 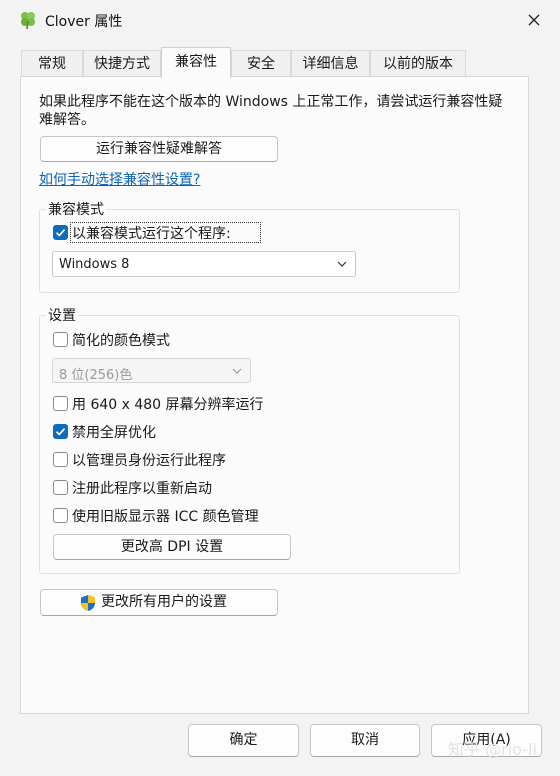 I want to click on run-troubleshooter-button: 运行兼容性疑难解答, so click(x=159, y=149).